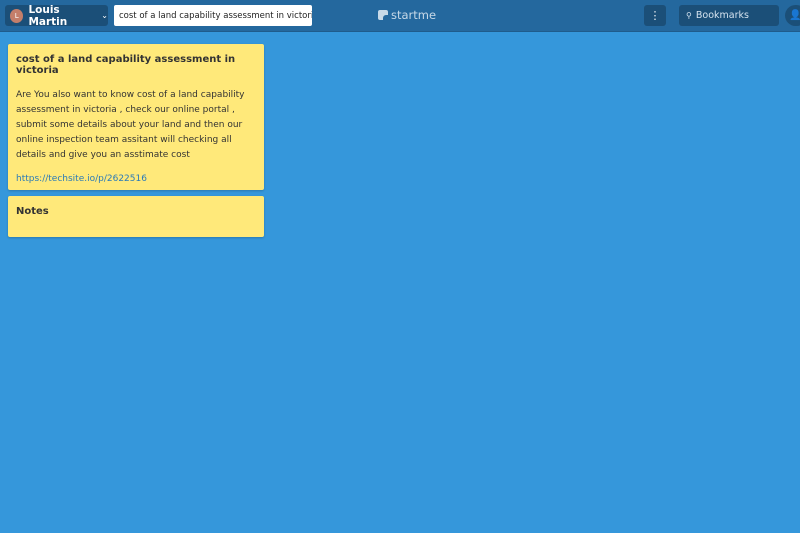 Image resolution: width=800 pixels, height=533 pixels. Describe the element at coordinates (722, 15) in the screenshot. I see `search-placeholder: Bookmarks` at that location.